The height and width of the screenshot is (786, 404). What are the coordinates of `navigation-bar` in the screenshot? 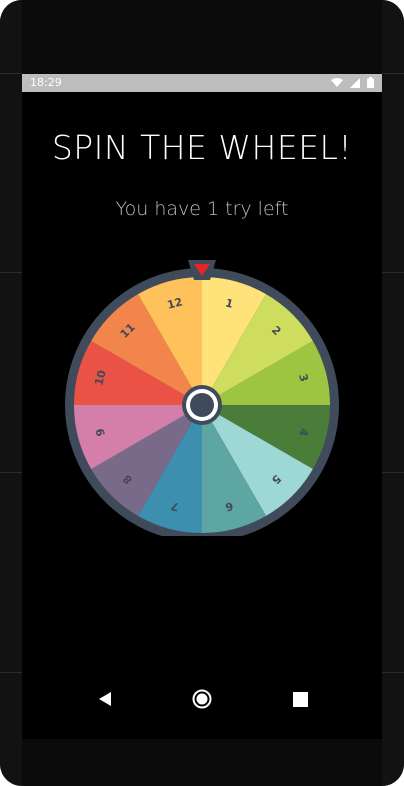 It's located at (202, 699).